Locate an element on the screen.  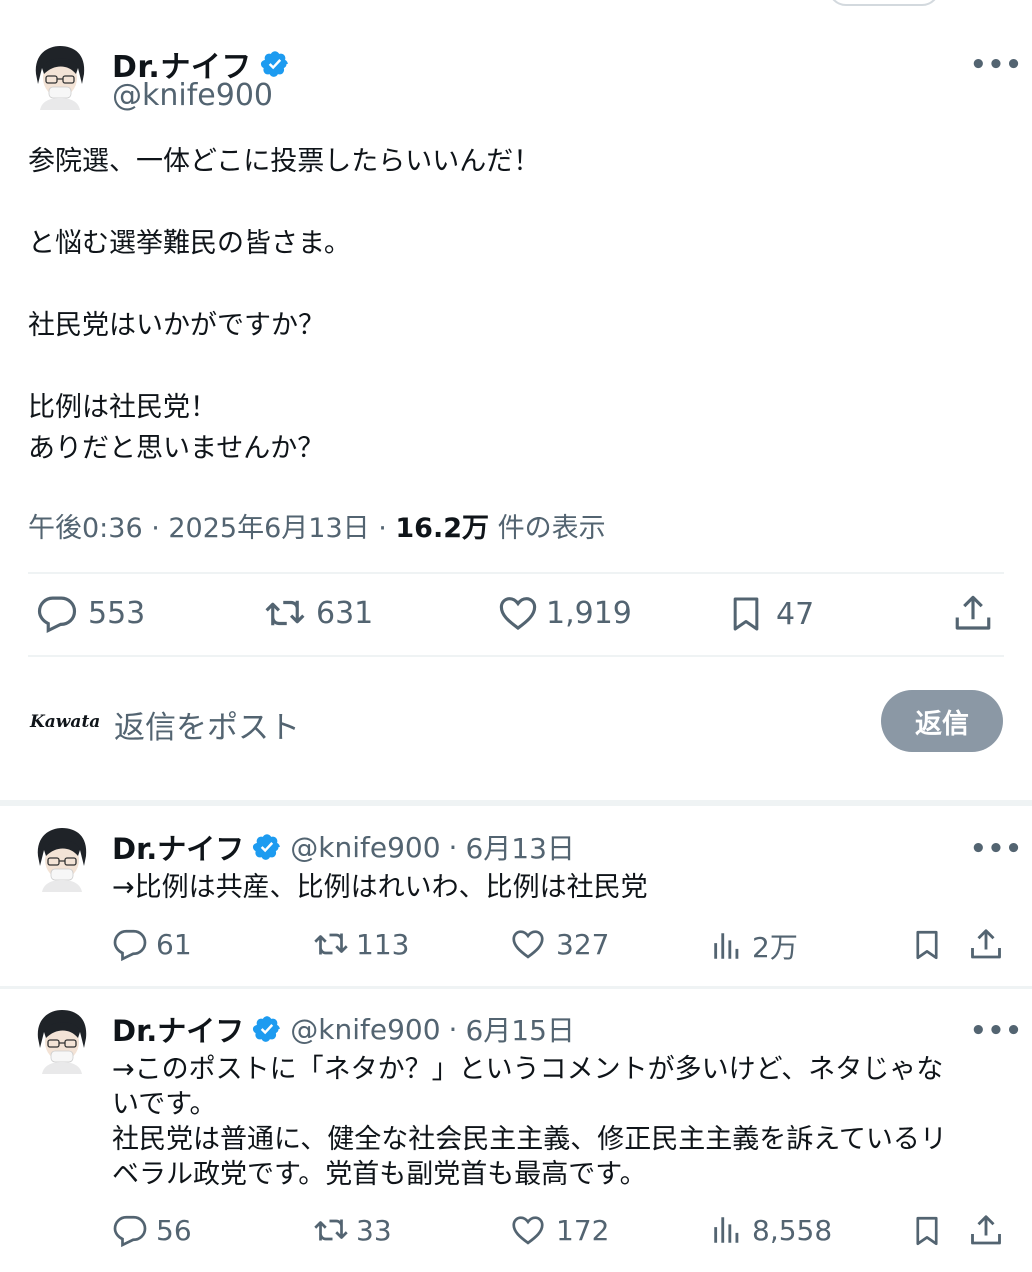
reply-count: 56 is located at coordinates (174, 1230).